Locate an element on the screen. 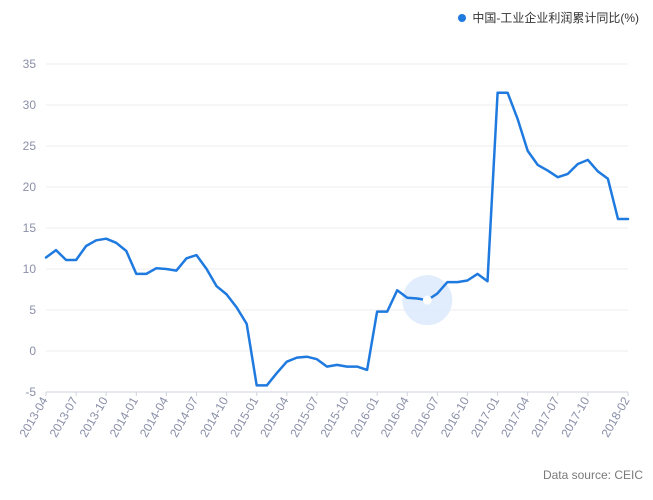 This screenshot has width=653, height=500. y-tick-label: 0 is located at coordinates (32, 351).